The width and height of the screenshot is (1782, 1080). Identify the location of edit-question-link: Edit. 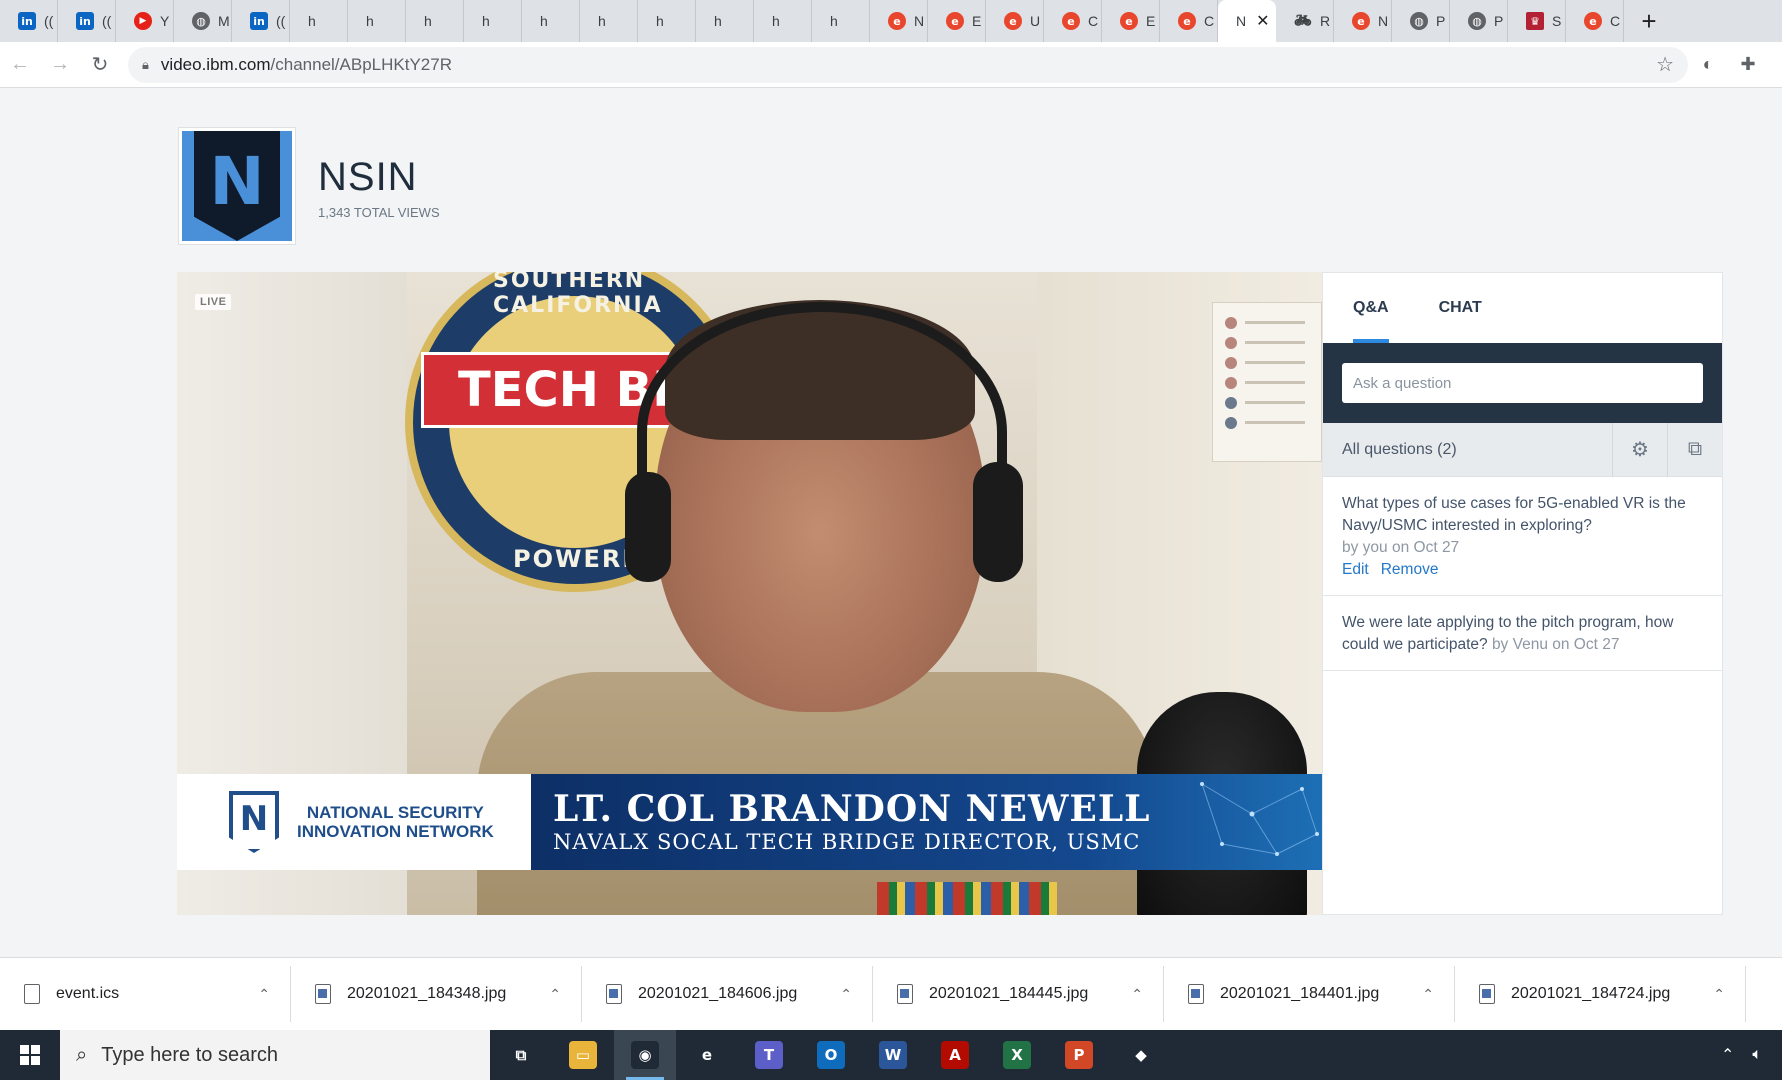
(1355, 570).